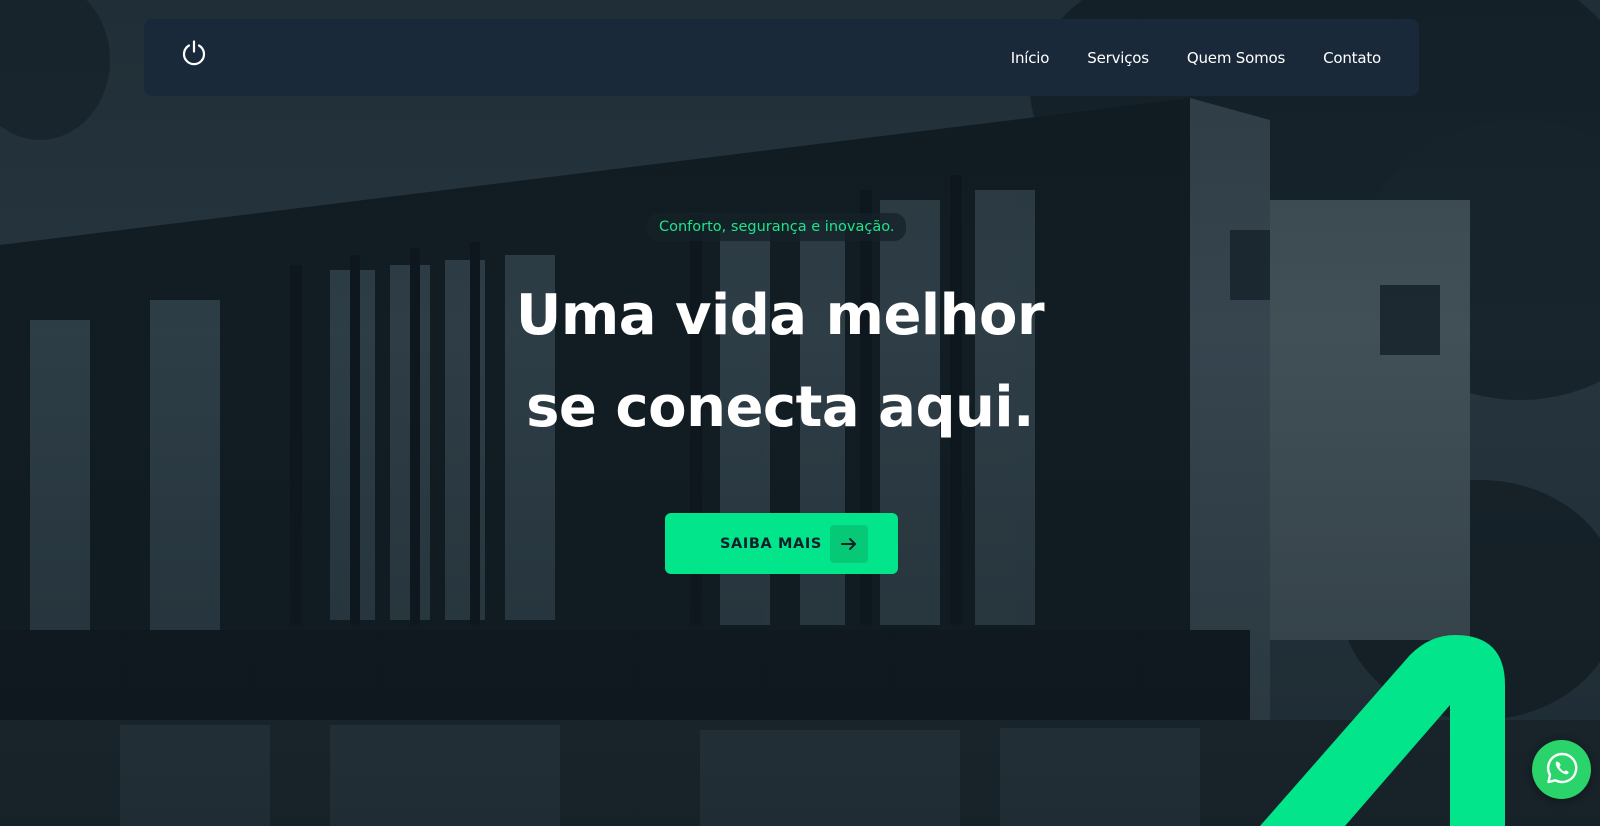 The width and height of the screenshot is (1600, 826). What do you see at coordinates (849, 544) in the screenshot?
I see `arrow-right-icon` at bounding box center [849, 544].